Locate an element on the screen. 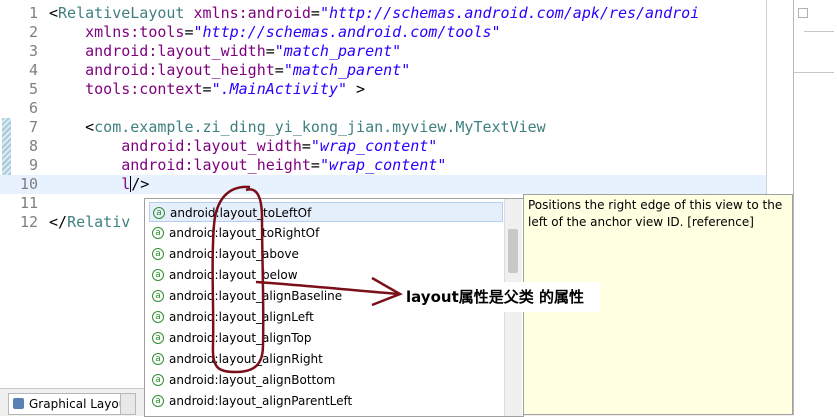 The image size is (837, 417). line-code: android:layout_height="wrap_content" is located at coordinates (247, 165).